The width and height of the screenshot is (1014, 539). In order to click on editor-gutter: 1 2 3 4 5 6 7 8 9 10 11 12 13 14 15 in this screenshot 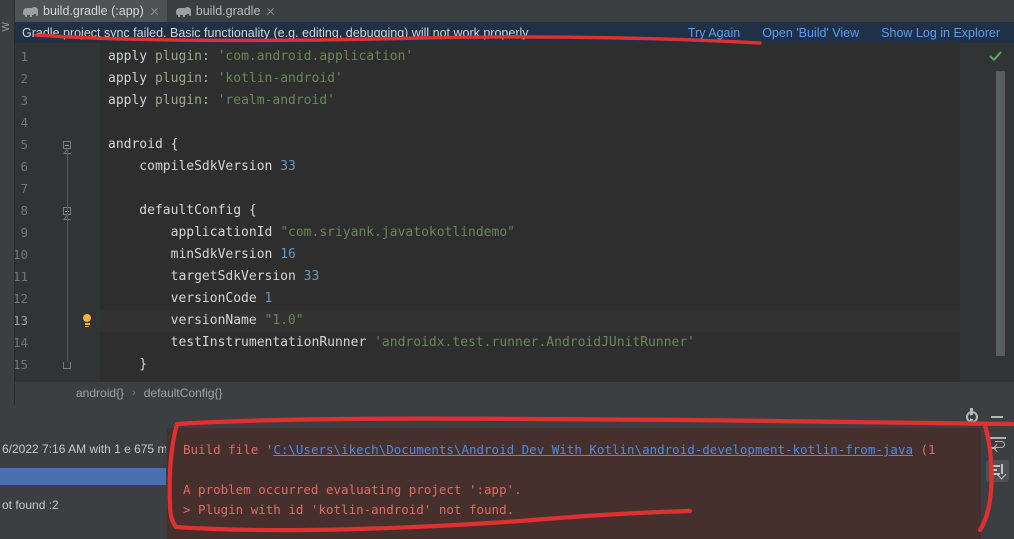, I will do `click(50, 212)`.